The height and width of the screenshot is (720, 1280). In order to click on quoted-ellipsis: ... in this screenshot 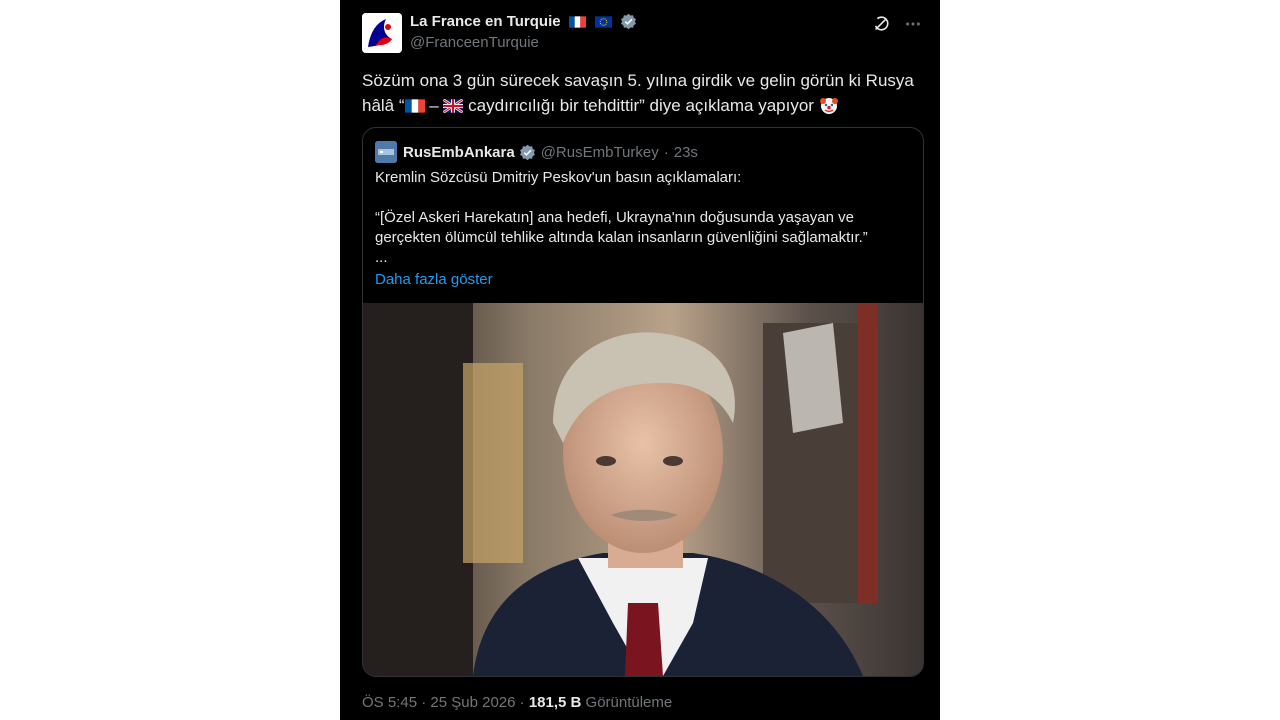, I will do `click(381, 257)`.